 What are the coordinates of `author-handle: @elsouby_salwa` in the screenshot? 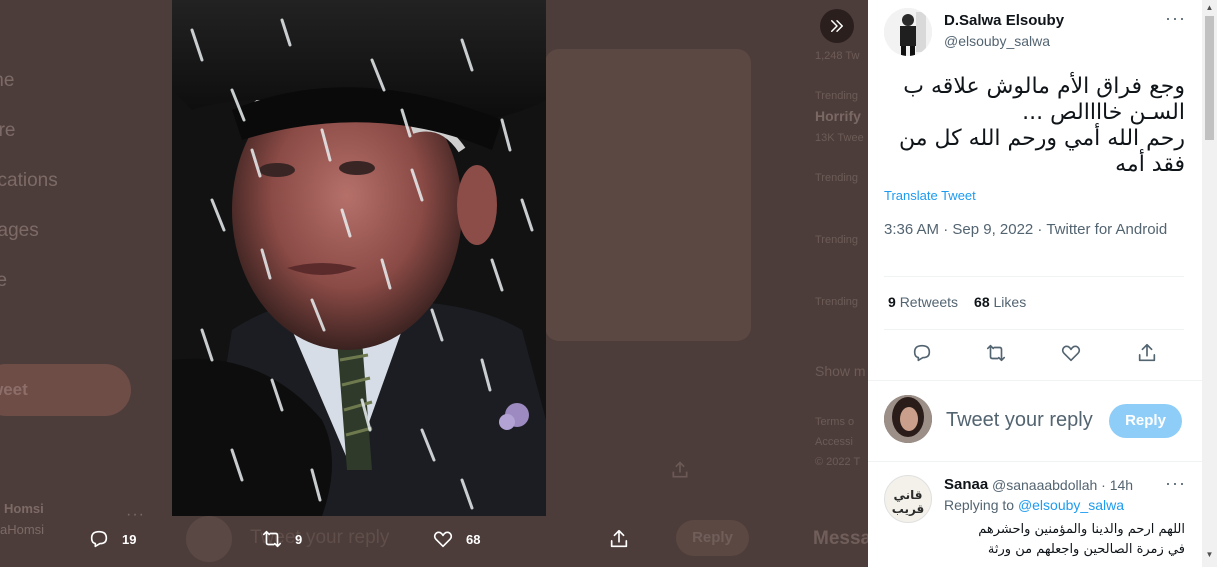 It's located at (997, 41).